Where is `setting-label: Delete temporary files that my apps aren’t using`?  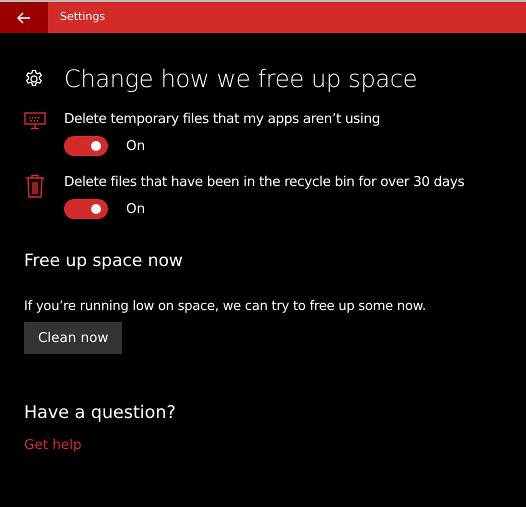 setting-label: Delete temporary files that my apps aren’t using is located at coordinates (222, 119).